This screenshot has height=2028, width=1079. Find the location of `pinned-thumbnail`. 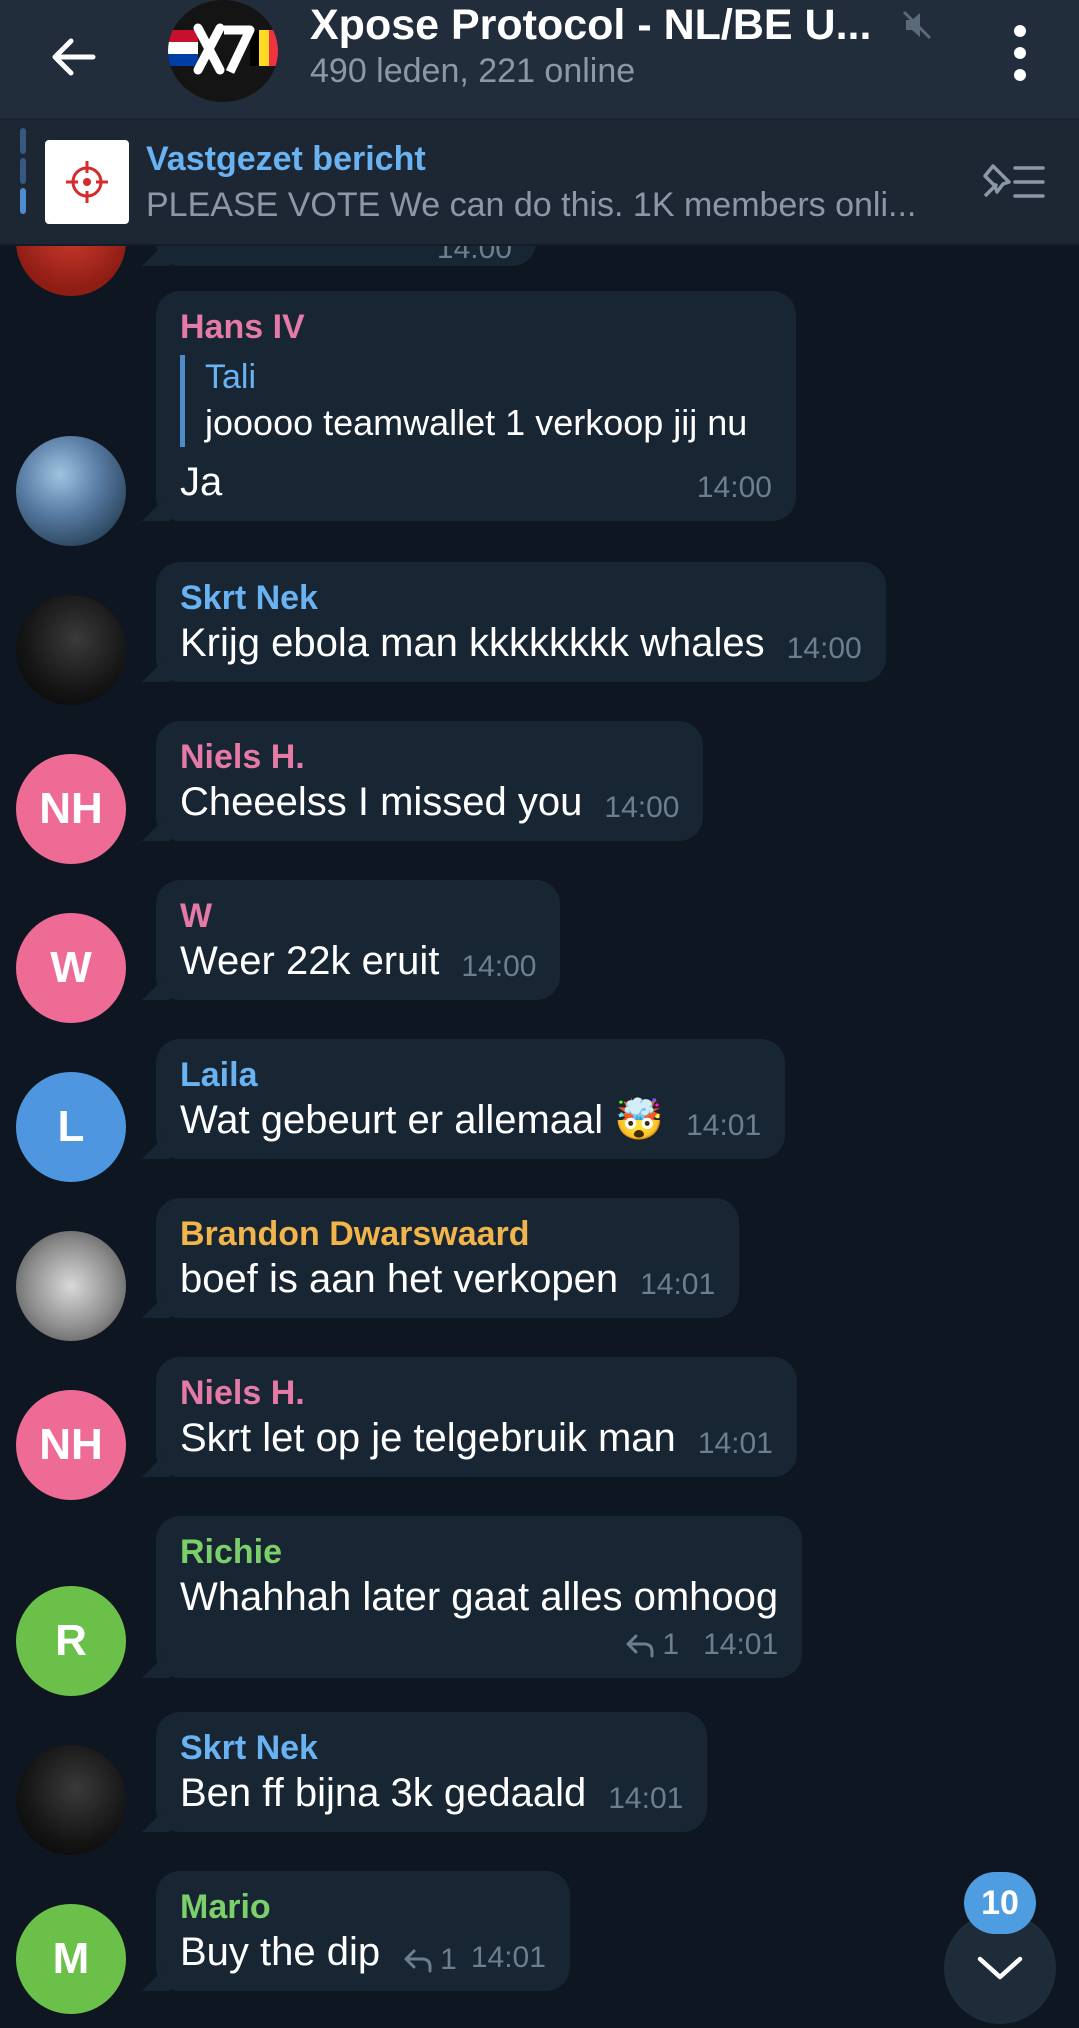

pinned-thumbnail is located at coordinates (87, 182).